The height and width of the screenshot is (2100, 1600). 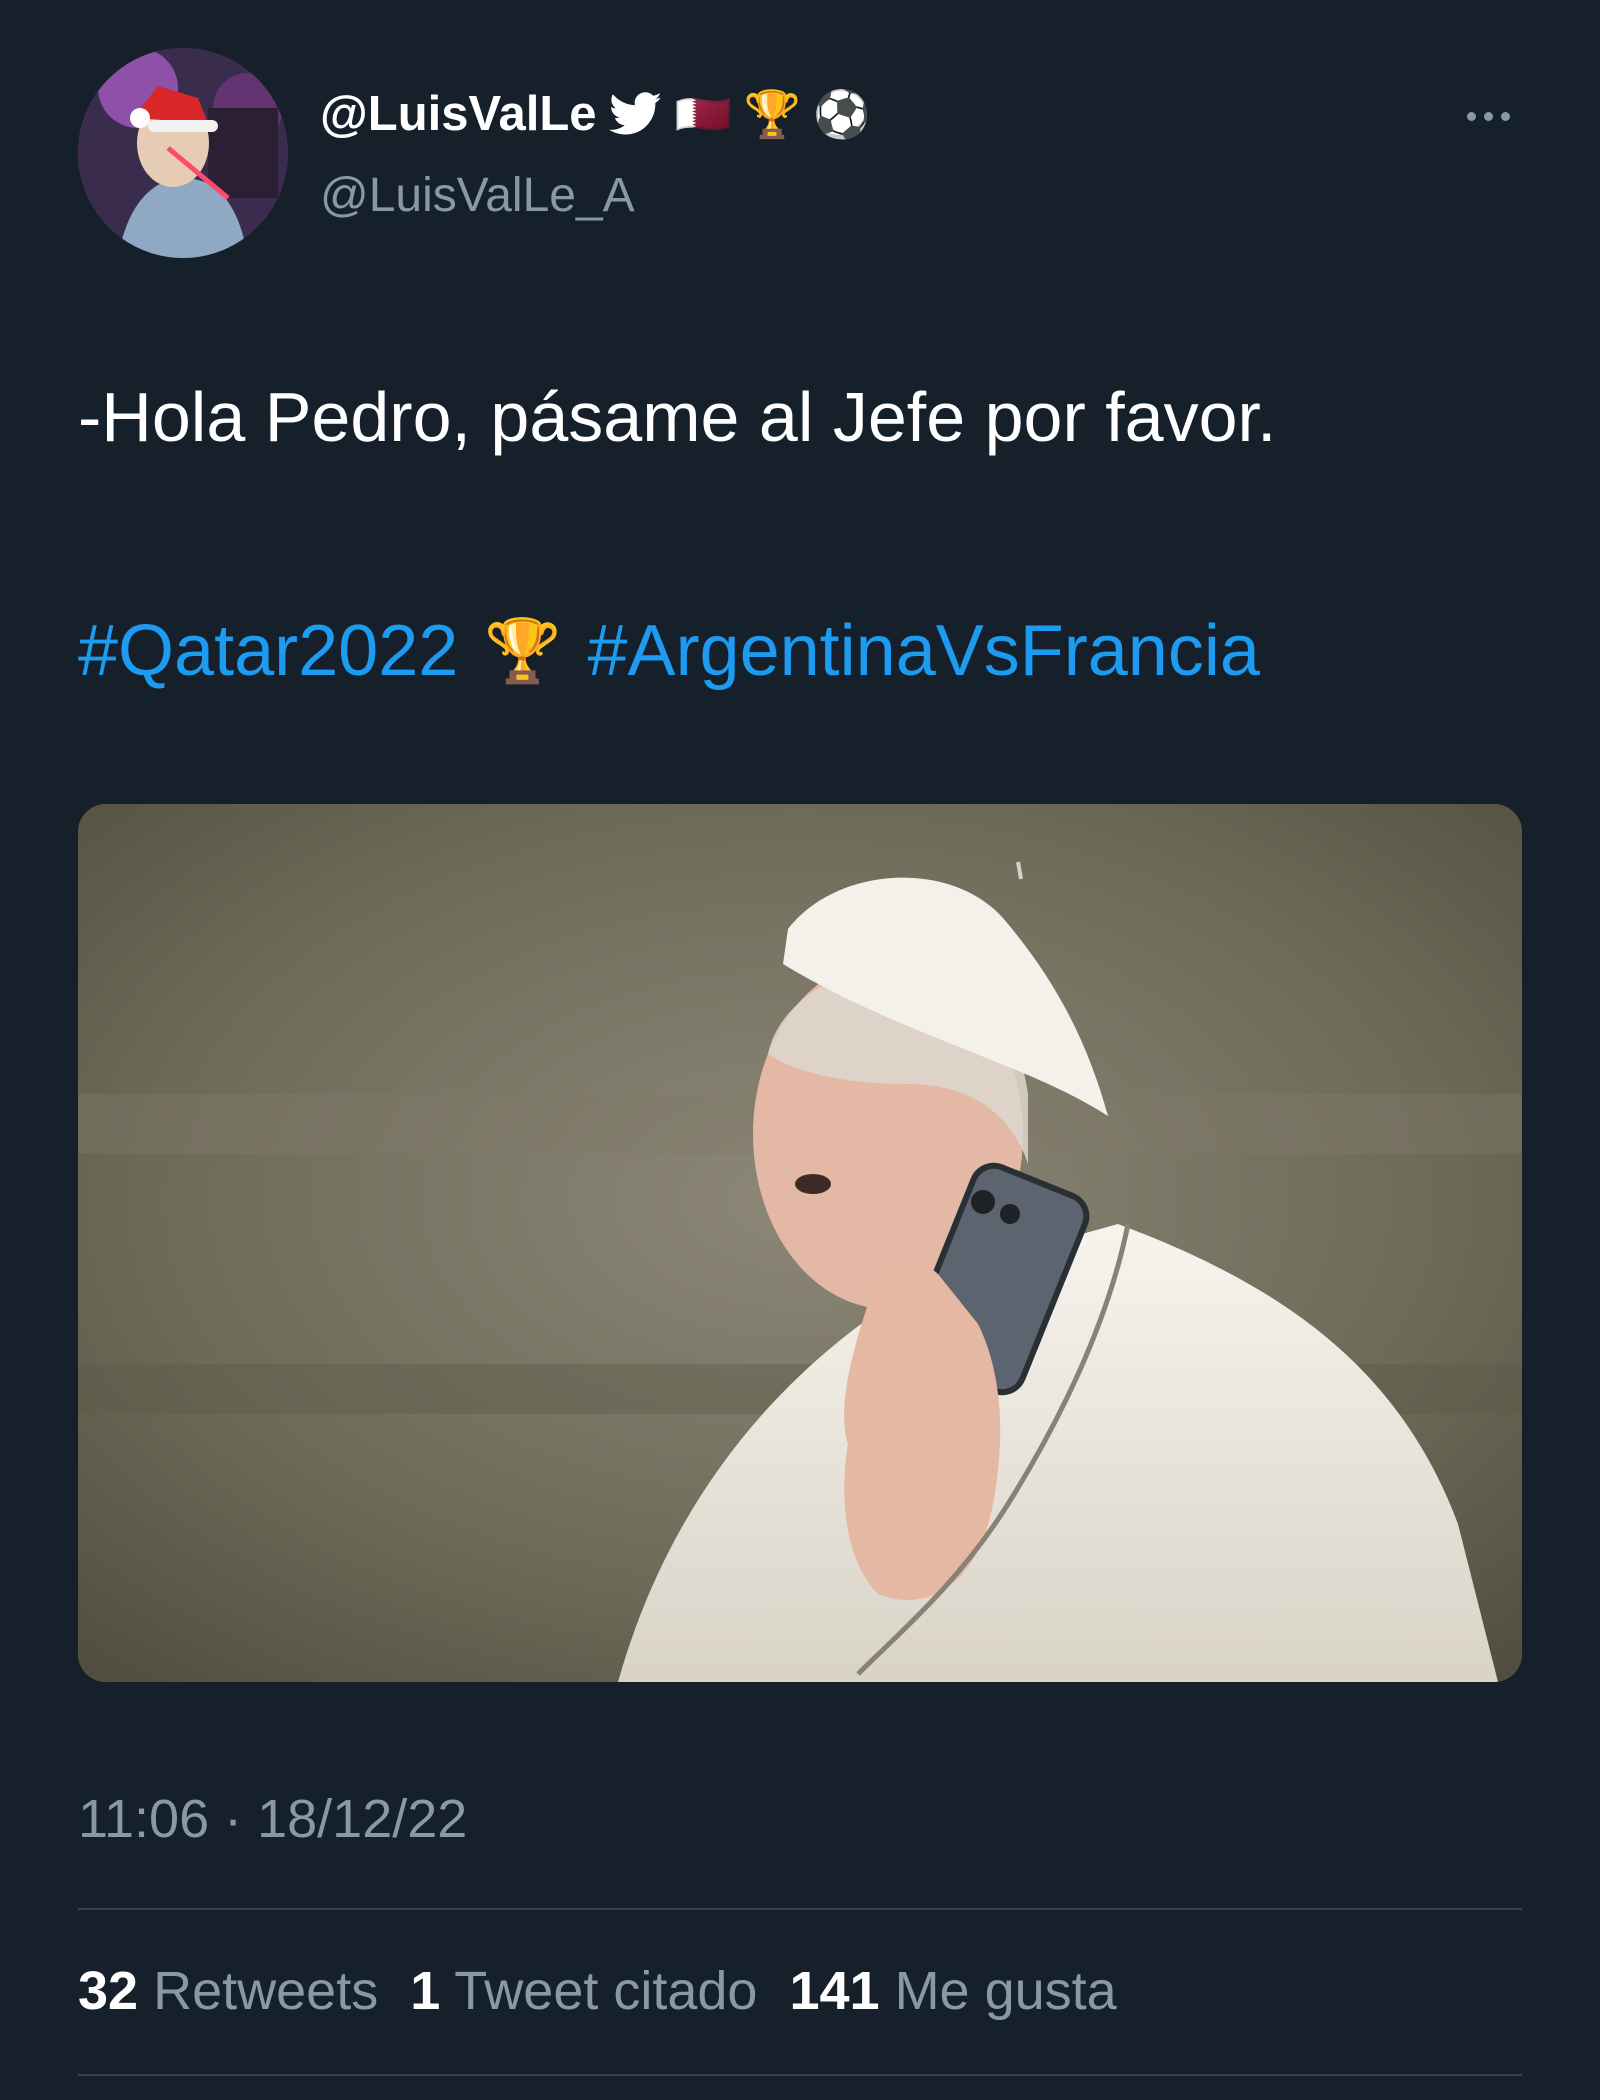 What do you see at coordinates (477, 195) in the screenshot?
I see `user-handle: @LuisValLe_A` at bounding box center [477, 195].